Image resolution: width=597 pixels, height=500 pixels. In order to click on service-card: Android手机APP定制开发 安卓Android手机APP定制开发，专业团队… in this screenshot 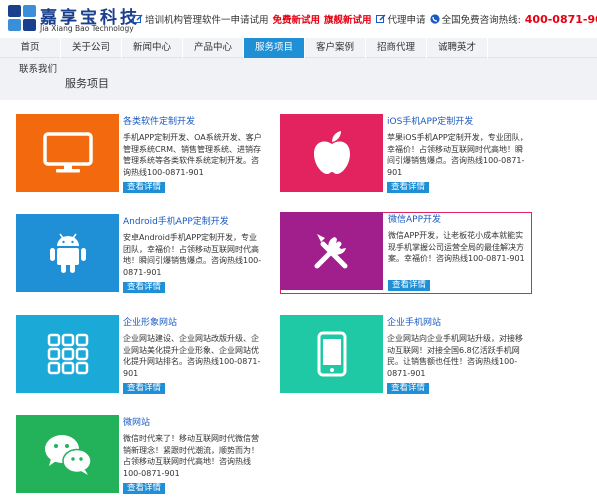, I will do `click(142, 256)`.